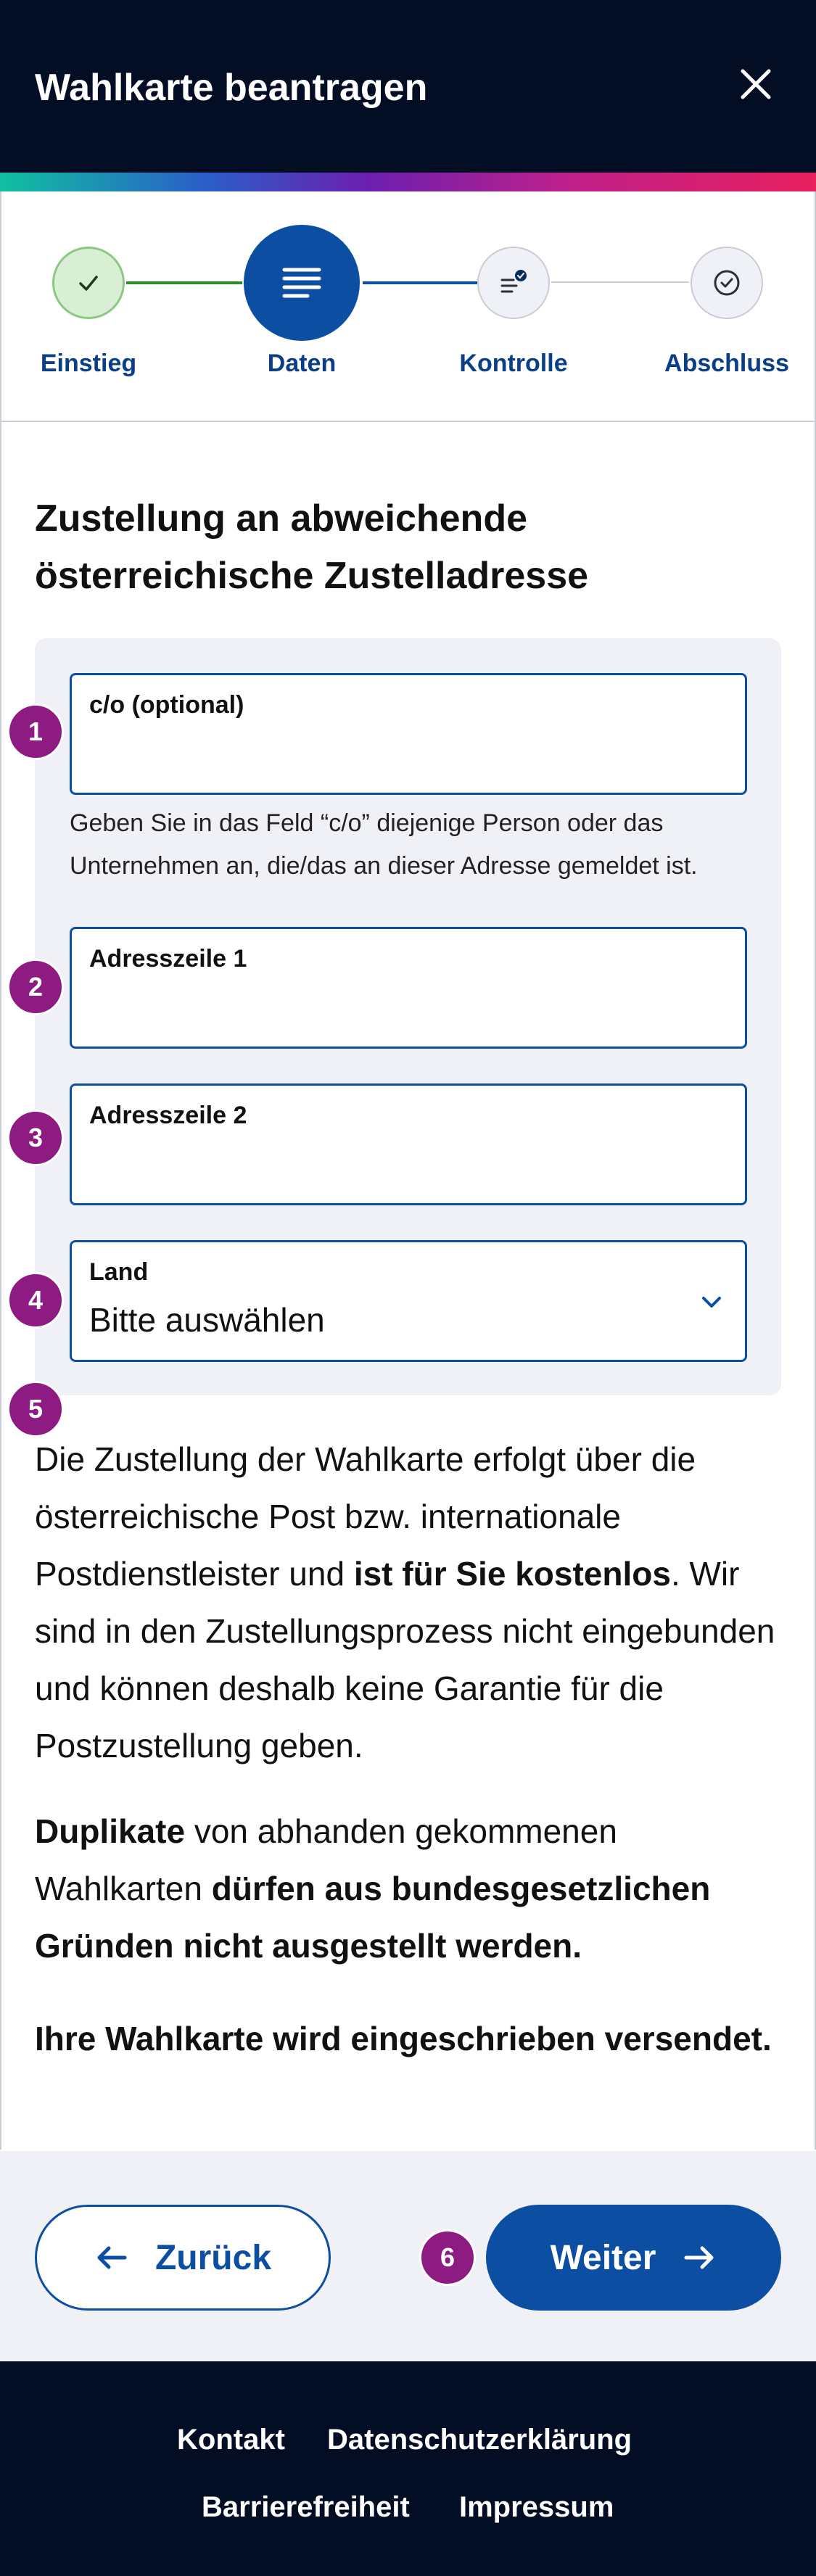 The image size is (816, 2576). Describe the element at coordinates (231, 2440) in the screenshot. I see `footer-link-kontakt: Kontakt` at that location.